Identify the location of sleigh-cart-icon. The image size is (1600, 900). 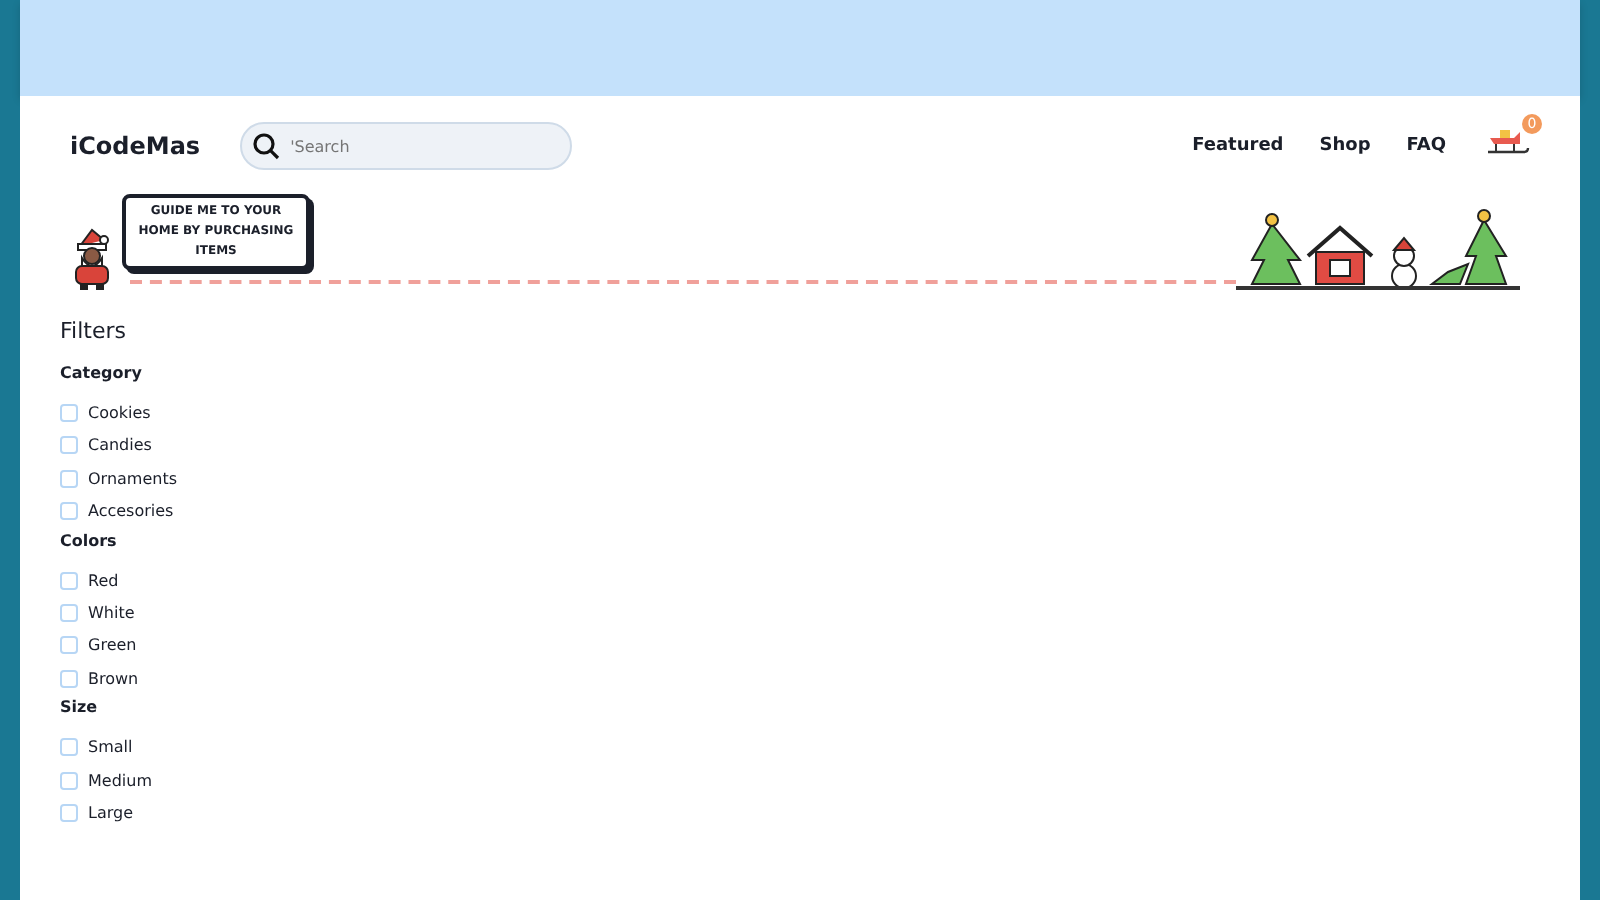
(1508, 142).